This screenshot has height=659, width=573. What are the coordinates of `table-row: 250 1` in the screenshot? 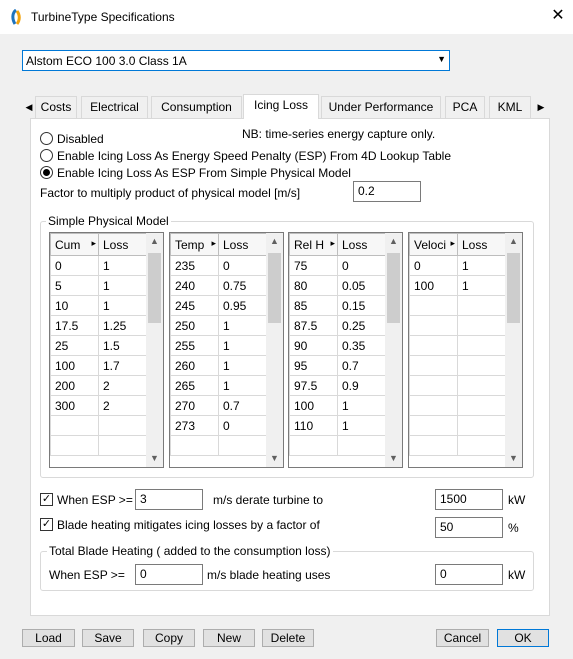 It's located at (218, 325).